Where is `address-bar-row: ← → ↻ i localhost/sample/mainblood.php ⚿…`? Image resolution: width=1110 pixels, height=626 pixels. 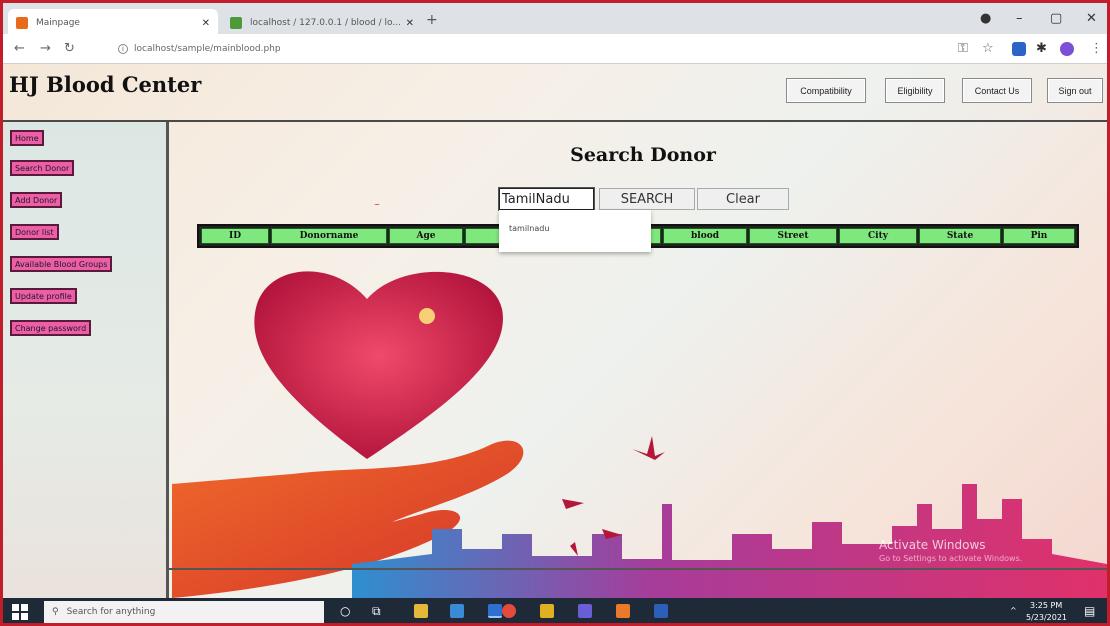
address-bar-row: ← → ↻ i localhost/sample/mainblood.php ⚿… is located at coordinates (555, 49).